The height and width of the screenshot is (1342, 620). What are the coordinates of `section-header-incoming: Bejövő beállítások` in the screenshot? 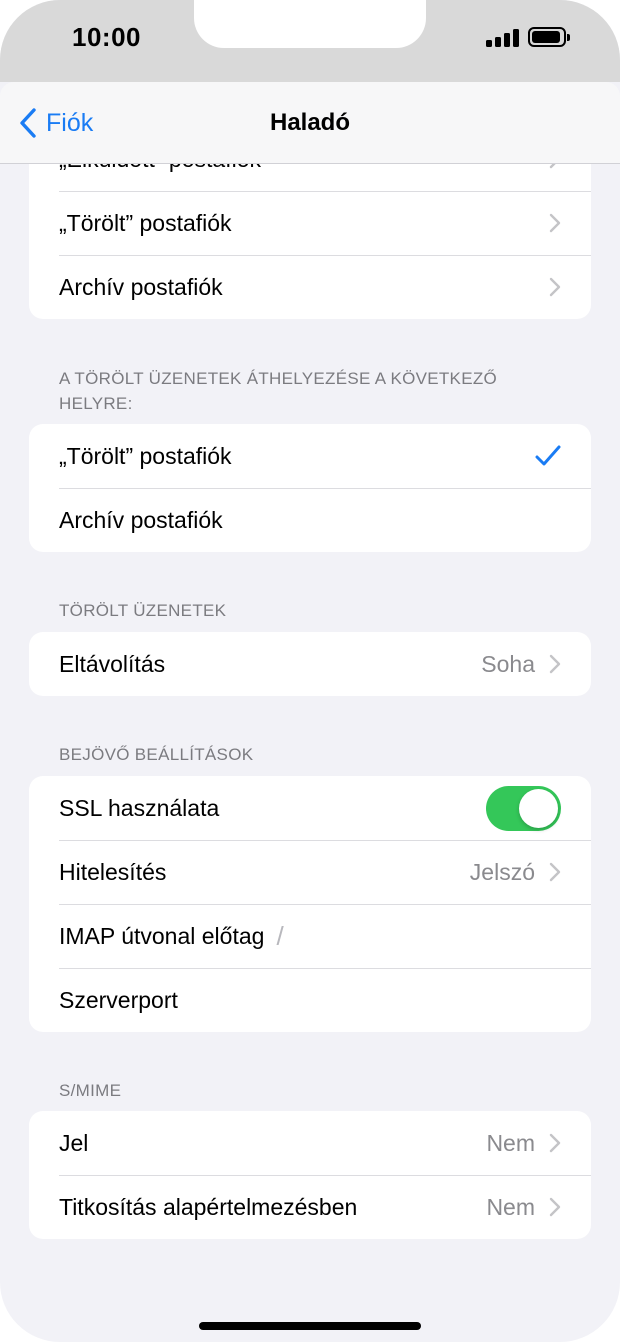 It's located at (156, 754).